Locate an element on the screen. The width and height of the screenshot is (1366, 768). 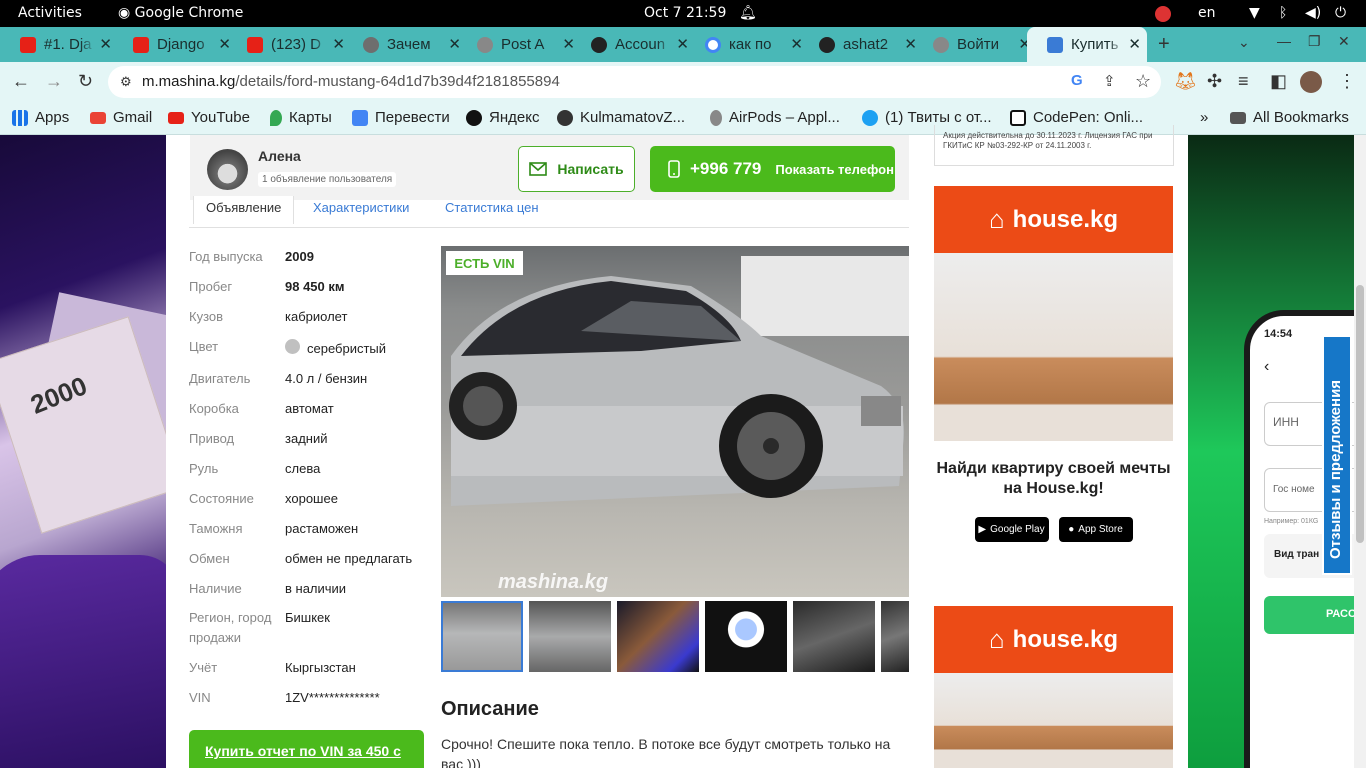
scrollbar-thumb is located at coordinates (1360, 414).